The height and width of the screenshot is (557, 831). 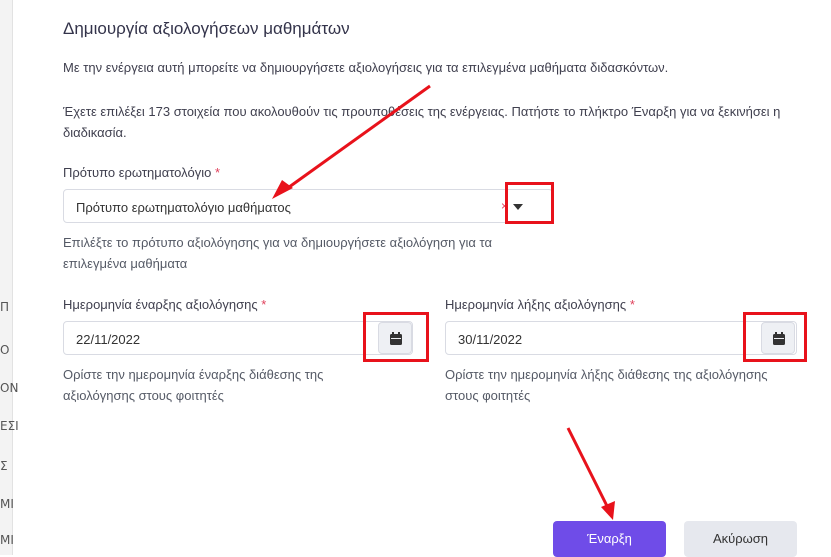 I want to click on annotation-arrow-start, so click(x=588, y=468).